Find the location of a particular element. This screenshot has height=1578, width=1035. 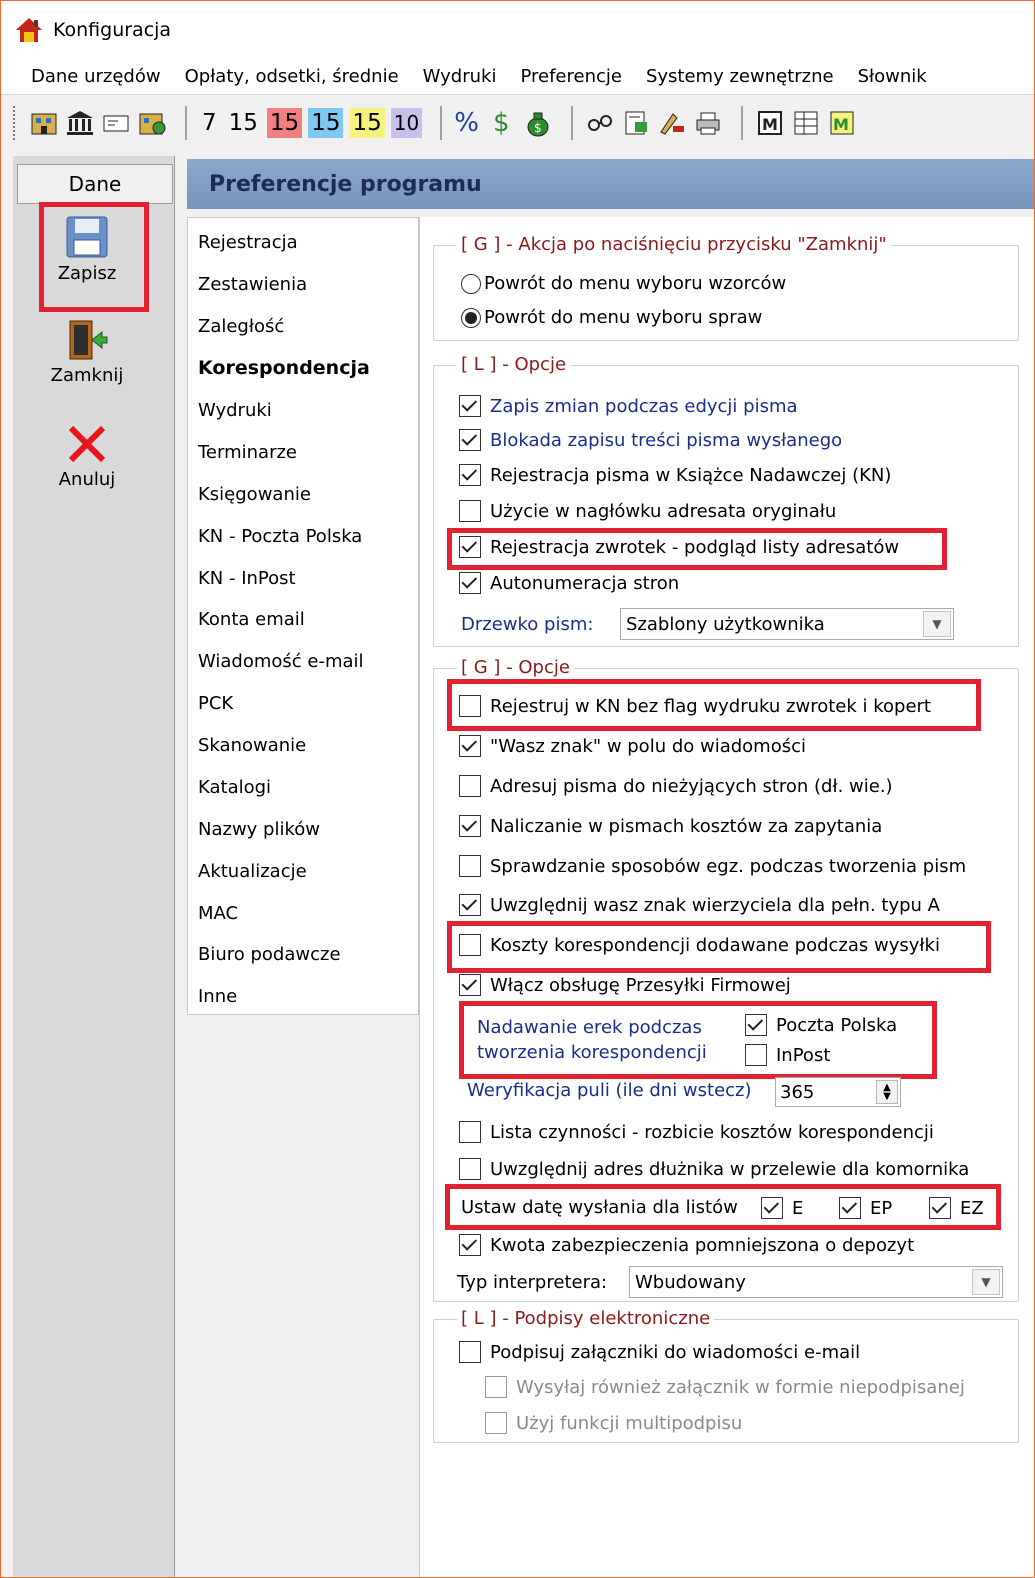

menu-dane-urzedow: Dane urzędów is located at coordinates (96, 76).